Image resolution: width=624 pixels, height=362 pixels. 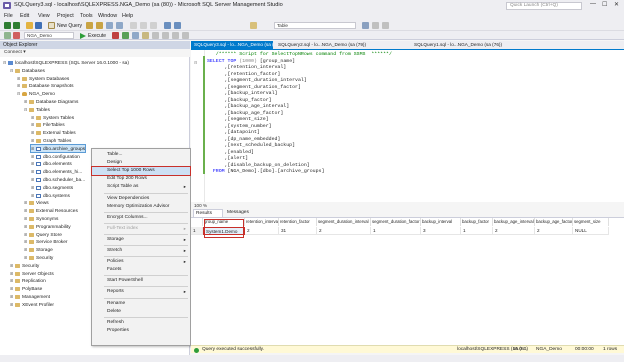 I want to click on db-query-icon, so click(x=89, y=25).